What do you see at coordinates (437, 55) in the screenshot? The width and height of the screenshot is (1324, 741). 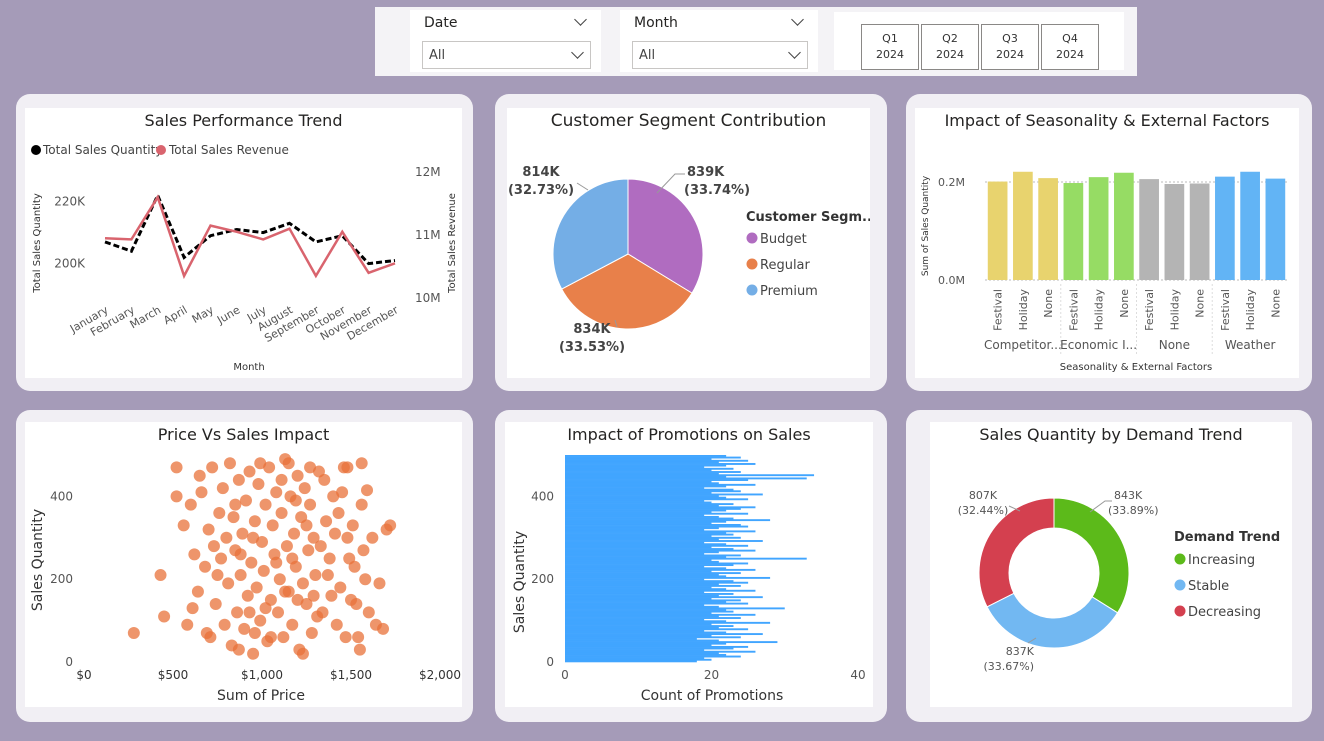 I see `date-dropdown-value: All` at bounding box center [437, 55].